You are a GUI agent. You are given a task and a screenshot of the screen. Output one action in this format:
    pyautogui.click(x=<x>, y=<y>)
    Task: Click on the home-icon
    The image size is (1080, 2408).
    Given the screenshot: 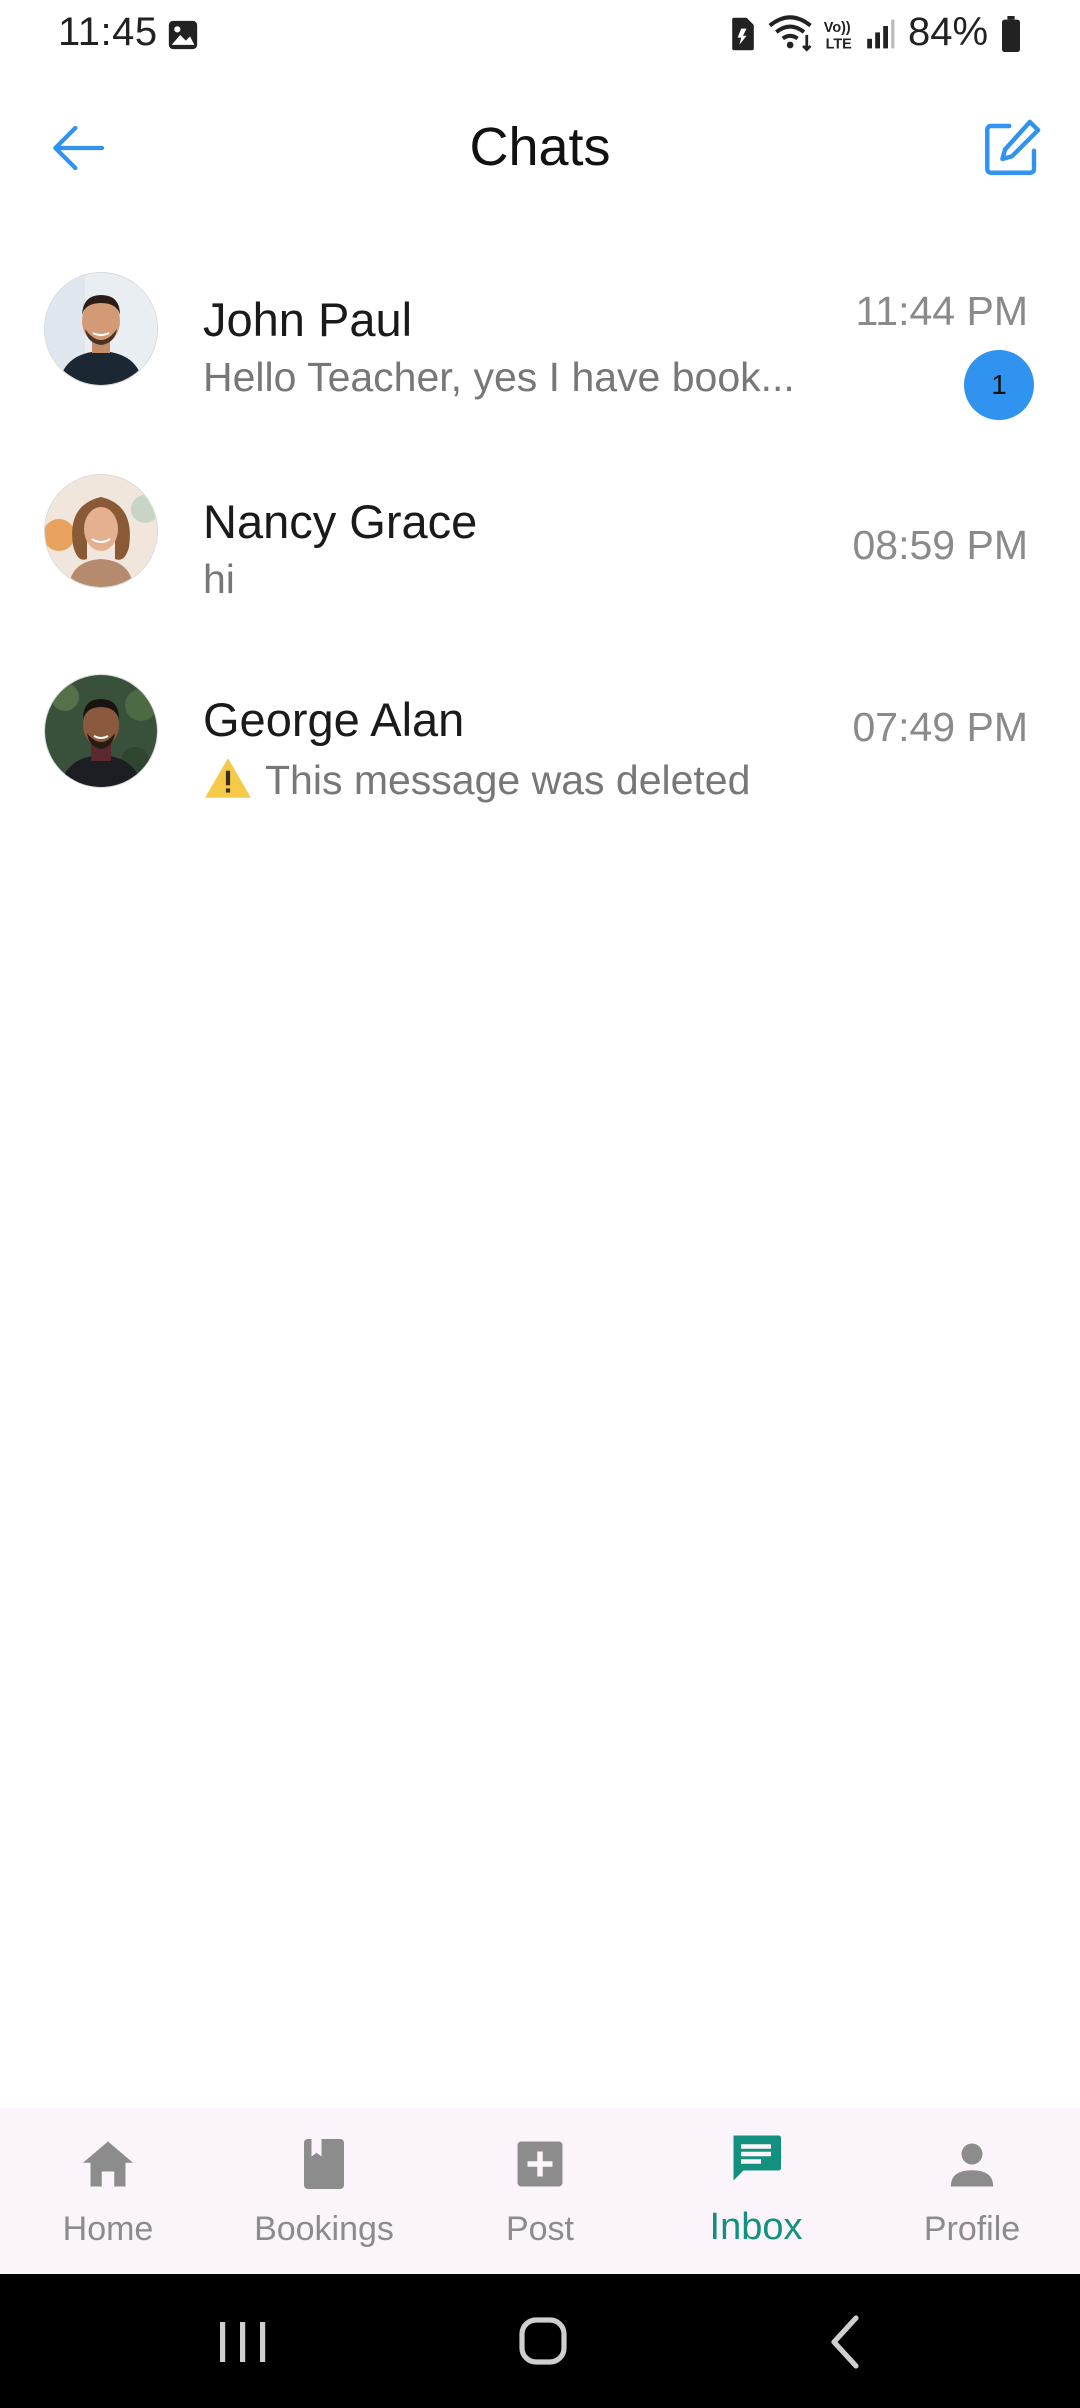 What is the action you would take?
    pyautogui.click(x=108, y=2164)
    